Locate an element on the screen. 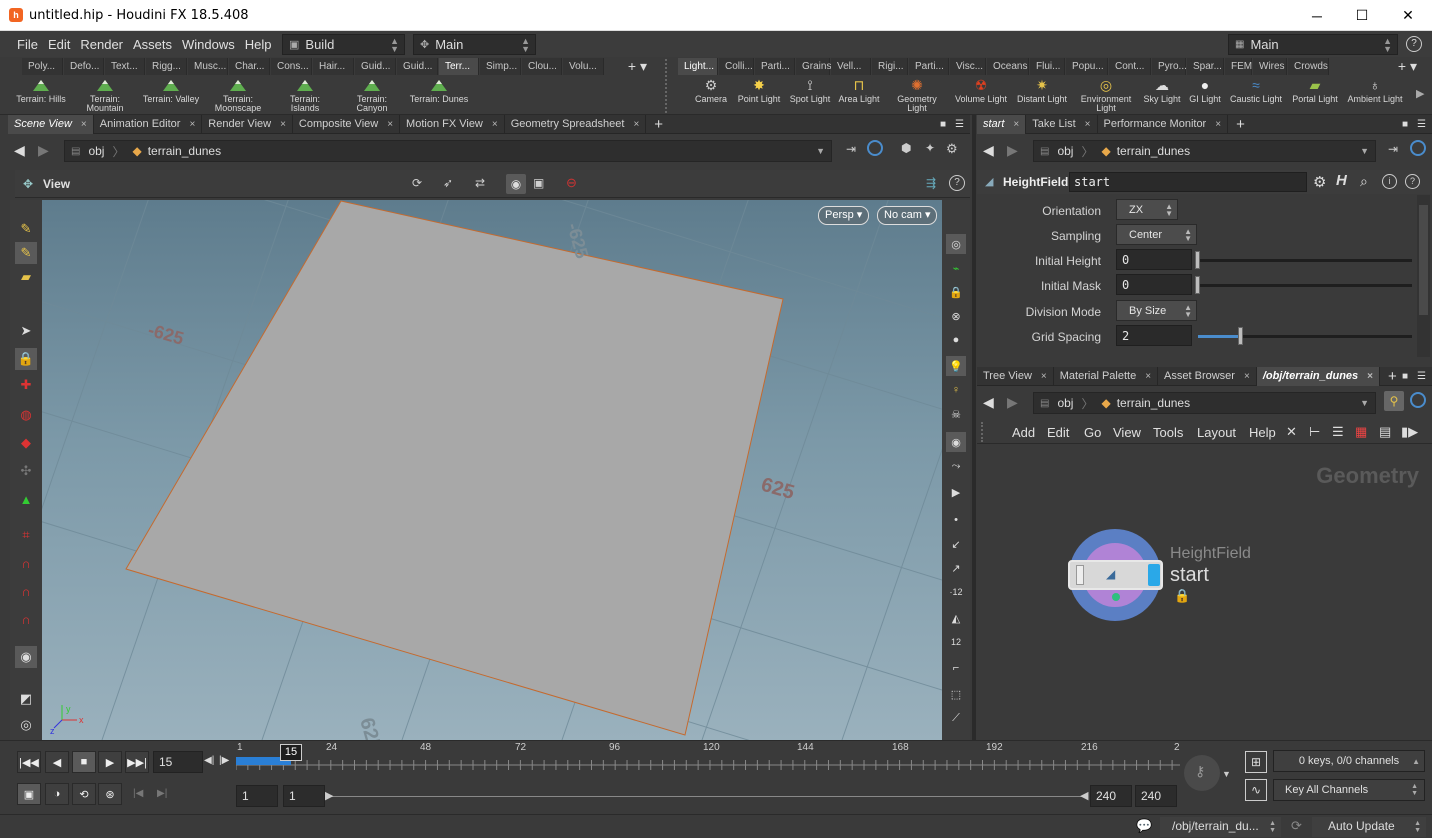 This screenshot has height=838, width=1432. uv-display-icon: ⌐ is located at coordinates (956, 668).